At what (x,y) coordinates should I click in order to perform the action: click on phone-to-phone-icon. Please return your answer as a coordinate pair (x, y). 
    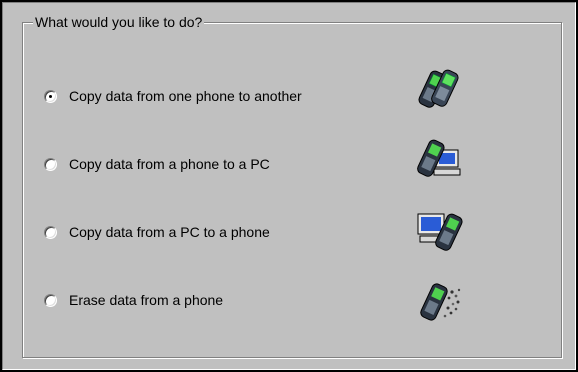
    Looking at the image, I should click on (438, 88).